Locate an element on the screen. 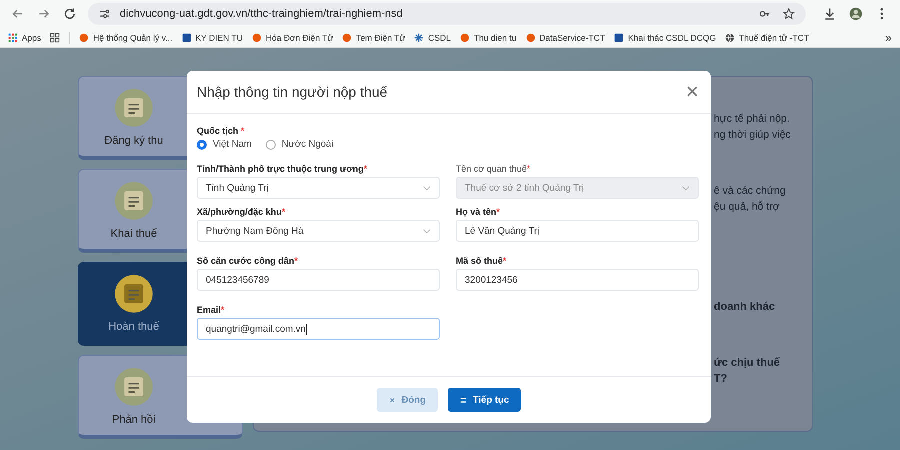 The width and height of the screenshot is (900, 450). close-button: × is located at coordinates (692, 92).